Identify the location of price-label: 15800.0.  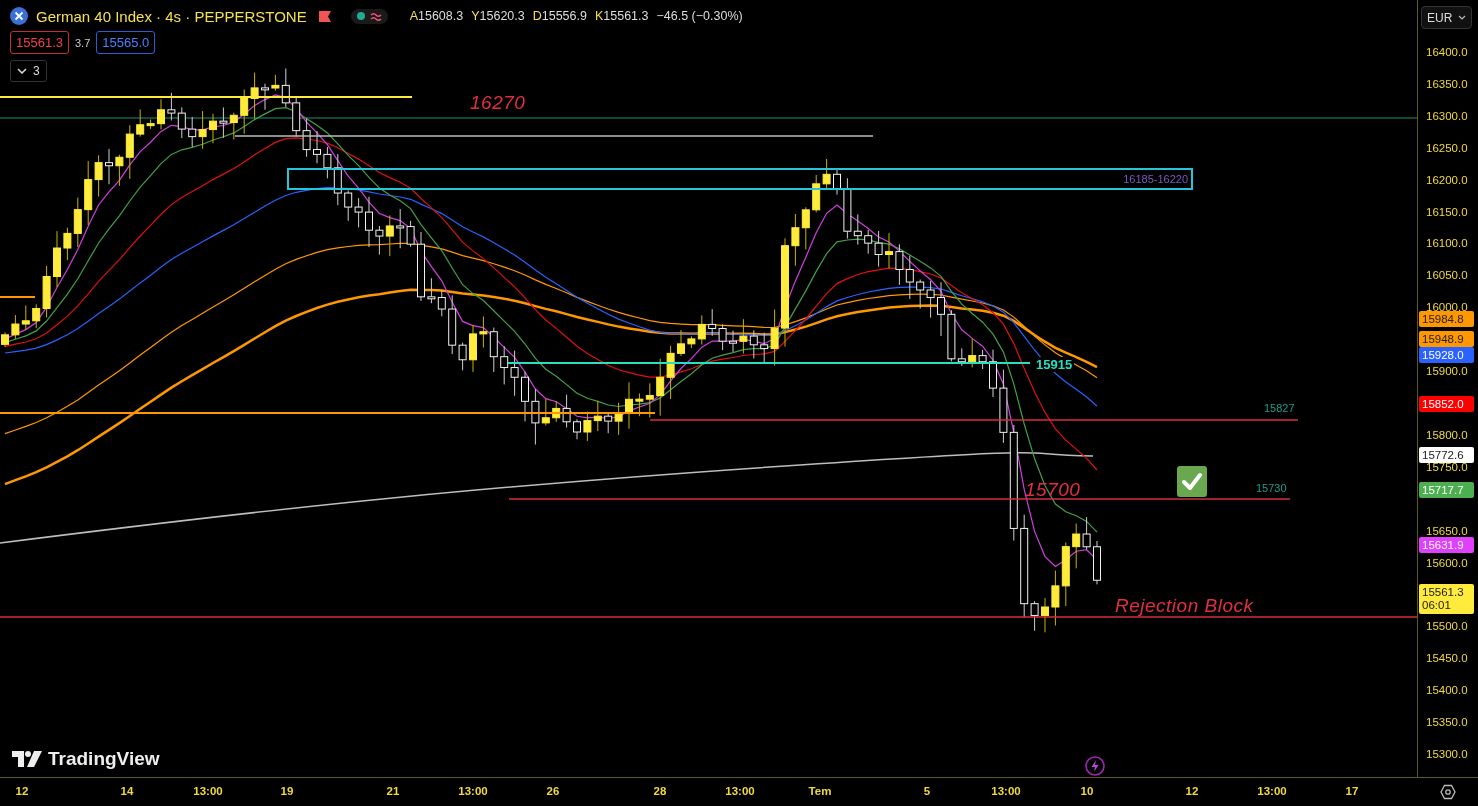
(1447, 434).